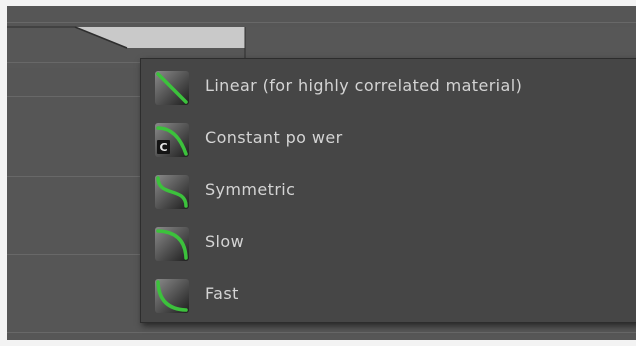 The height and width of the screenshot is (346, 636). I want to click on menu-item-symmetric: Symmetric, so click(388, 189).